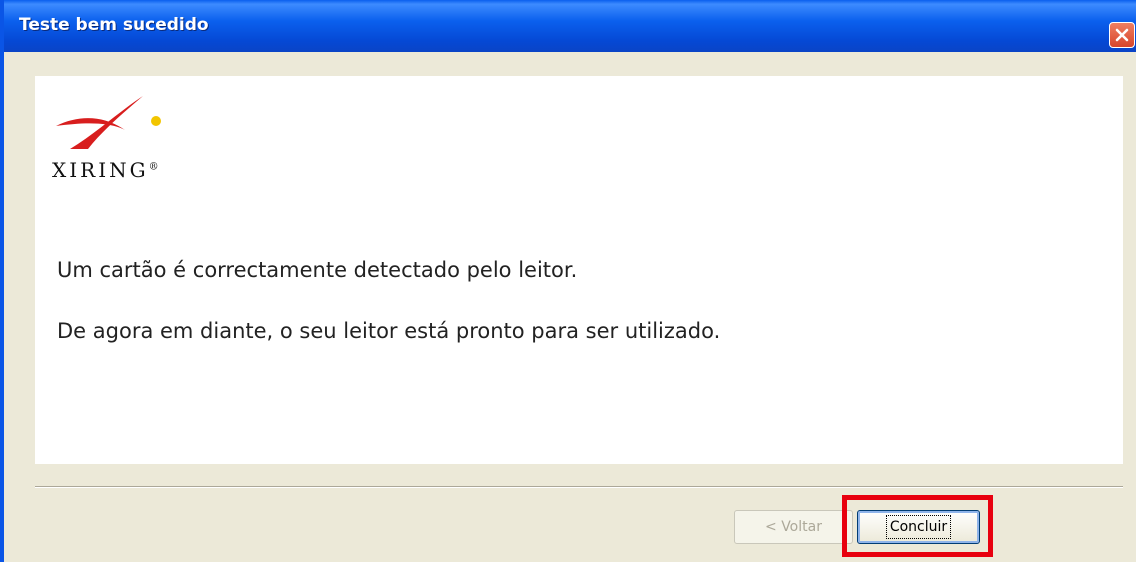  I want to click on xiring-logo-text: XIRING®, so click(107, 170).